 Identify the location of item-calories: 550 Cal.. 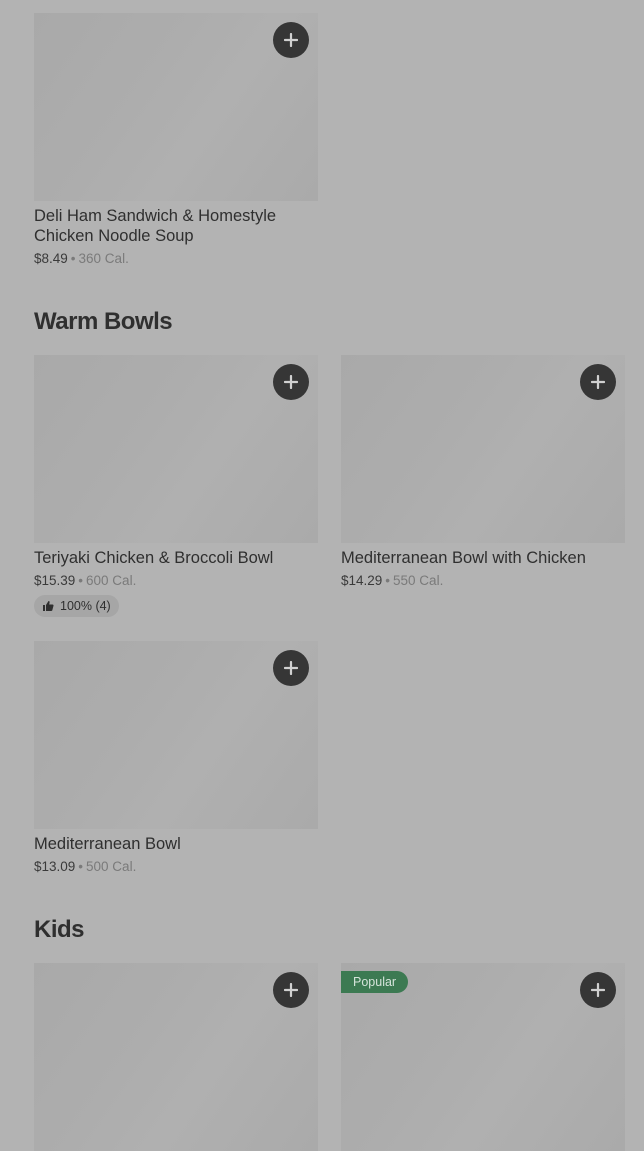
(418, 580).